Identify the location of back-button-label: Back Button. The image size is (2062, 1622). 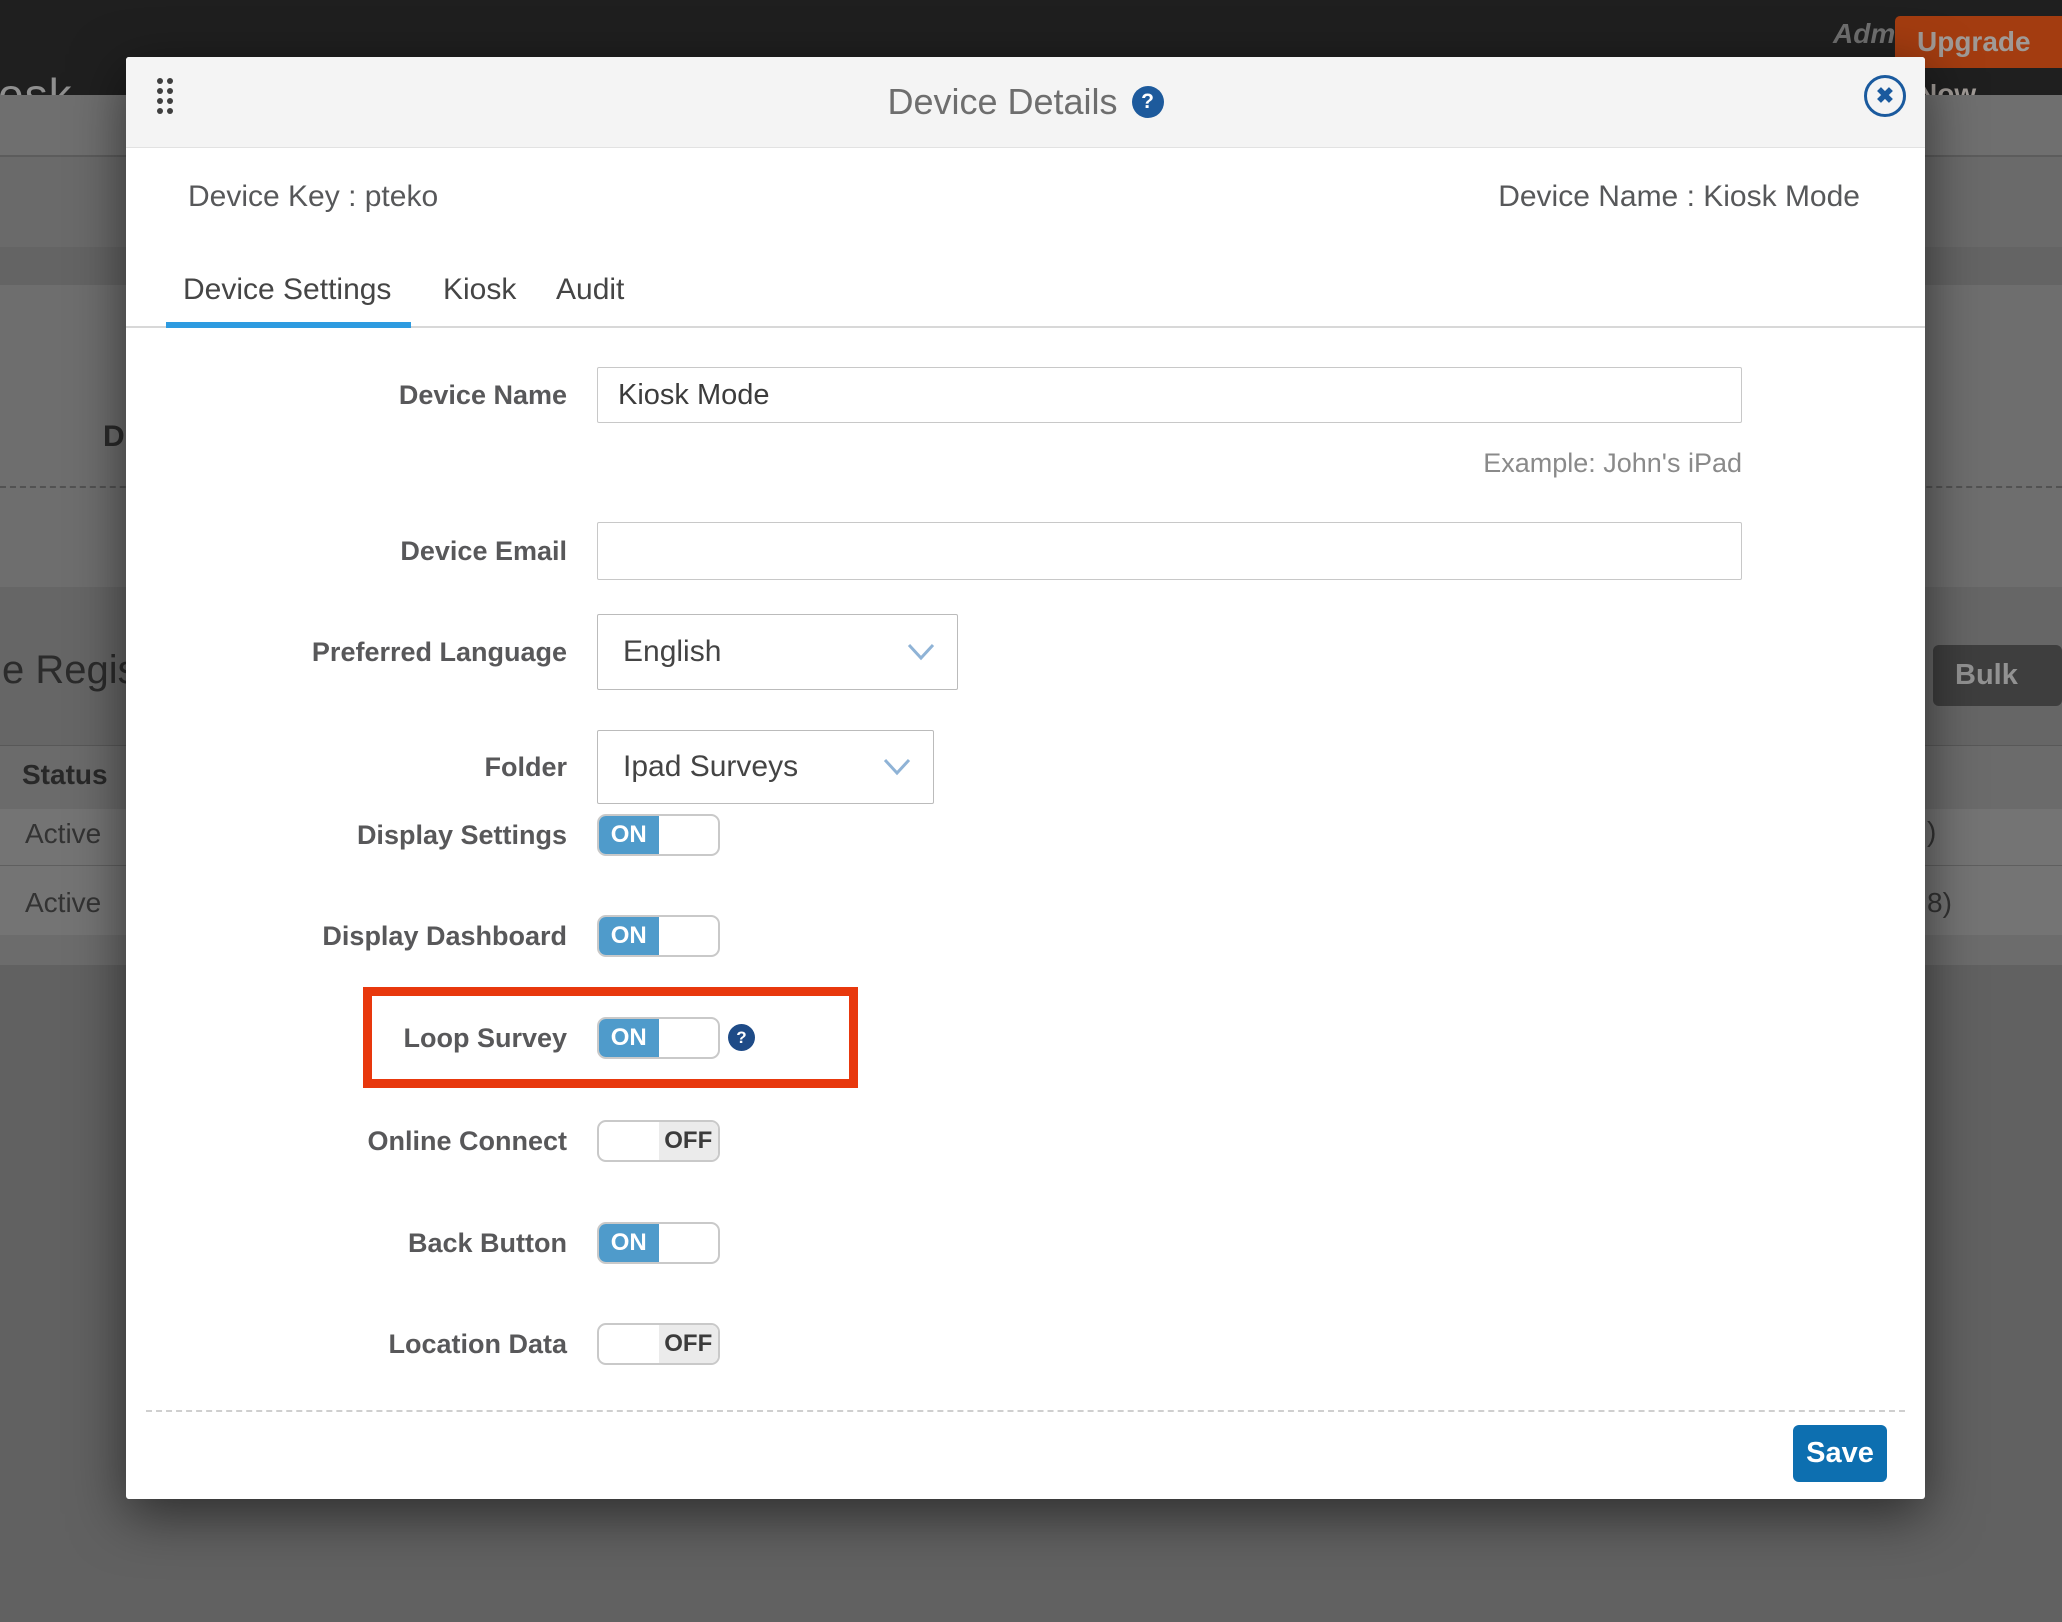
(487, 1243).